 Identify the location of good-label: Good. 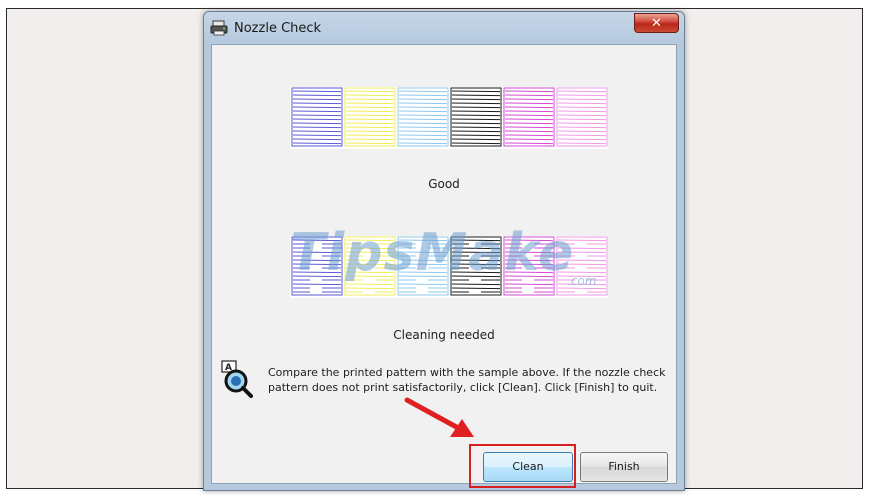
(444, 184).